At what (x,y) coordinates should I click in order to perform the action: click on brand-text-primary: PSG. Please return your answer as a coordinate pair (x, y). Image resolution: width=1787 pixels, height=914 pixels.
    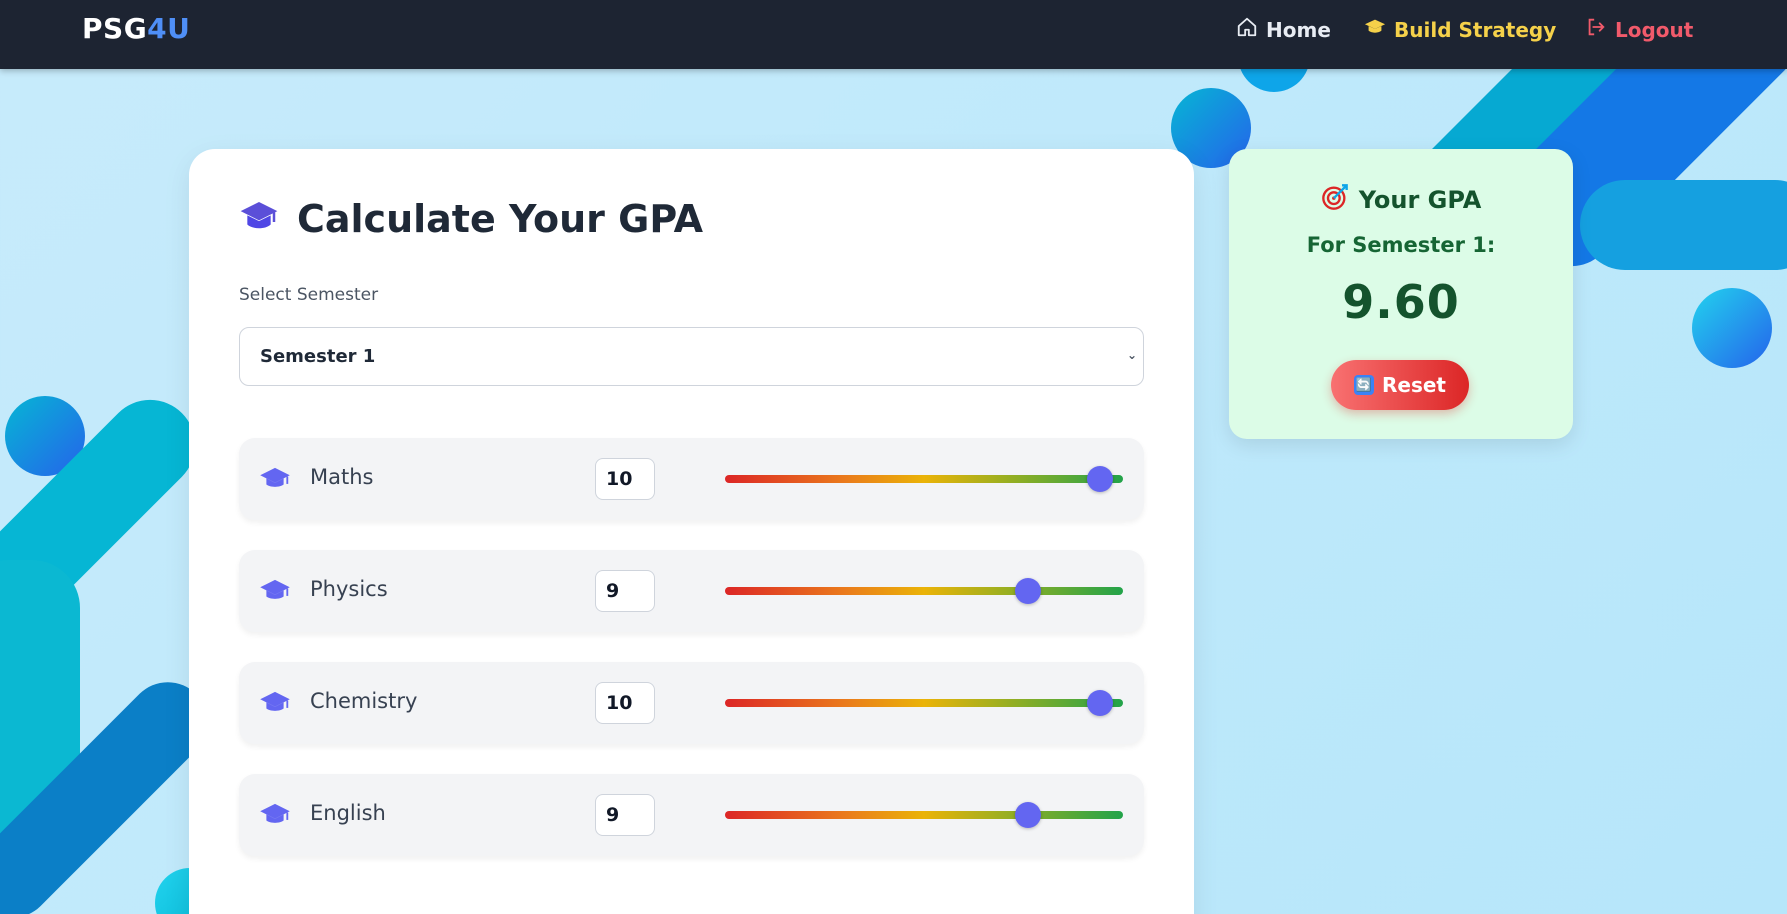
    Looking at the image, I should click on (115, 28).